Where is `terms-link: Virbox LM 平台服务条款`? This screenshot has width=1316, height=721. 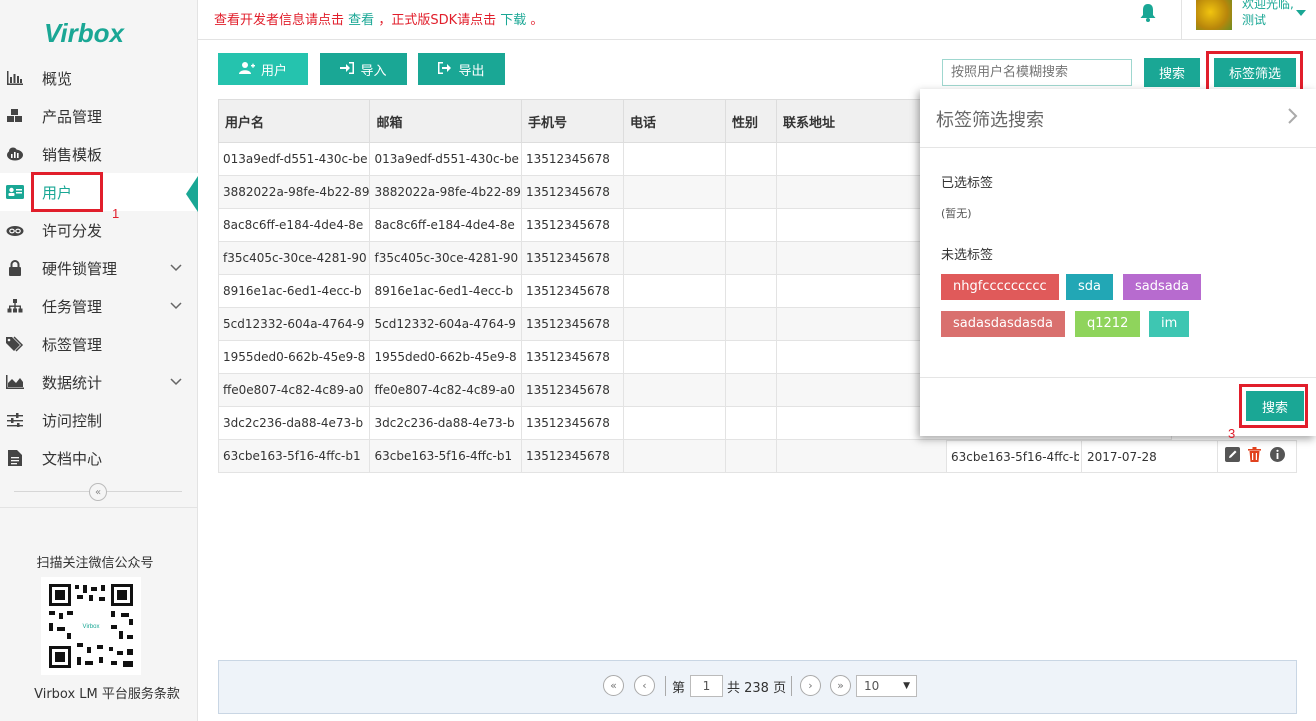
terms-link: Virbox LM 平台服务条款 is located at coordinates (107, 692).